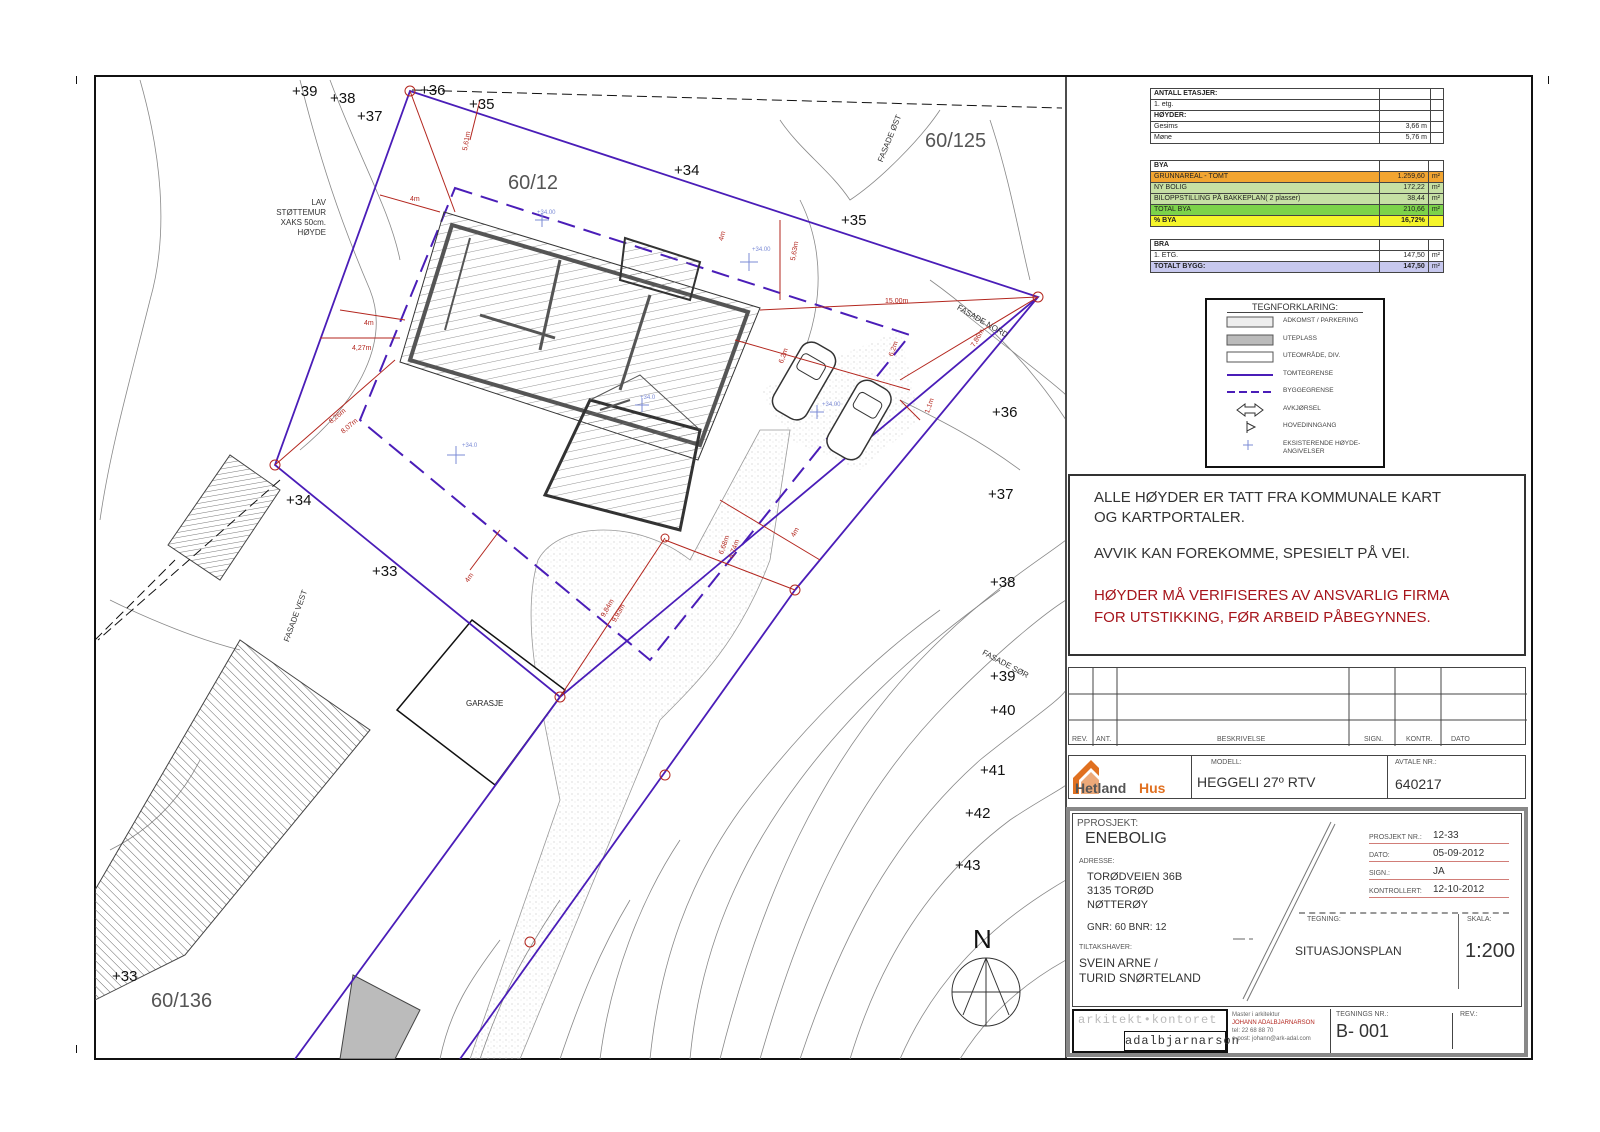 Image resolution: width=1600 pixels, height=1132 pixels. Describe the element at coordinates (1265, 199) in the screenshot. I see `area-label: BILOPPSTILLING PÅ BAKKEPLAN( 2 plasser)` at that location.